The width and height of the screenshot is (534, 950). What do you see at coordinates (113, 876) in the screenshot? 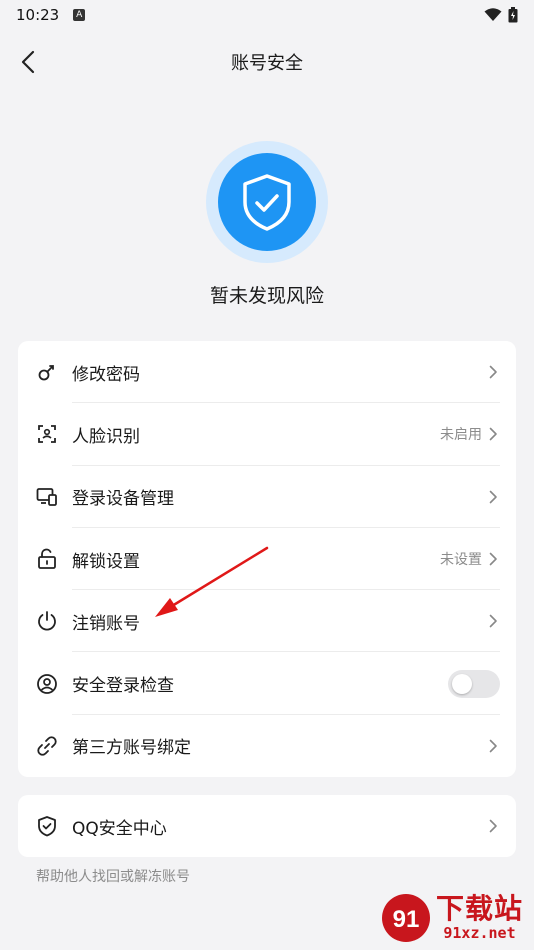
I see `footer-note: 帮助他人找回或解冻账号` at bounding box center [113, 876].